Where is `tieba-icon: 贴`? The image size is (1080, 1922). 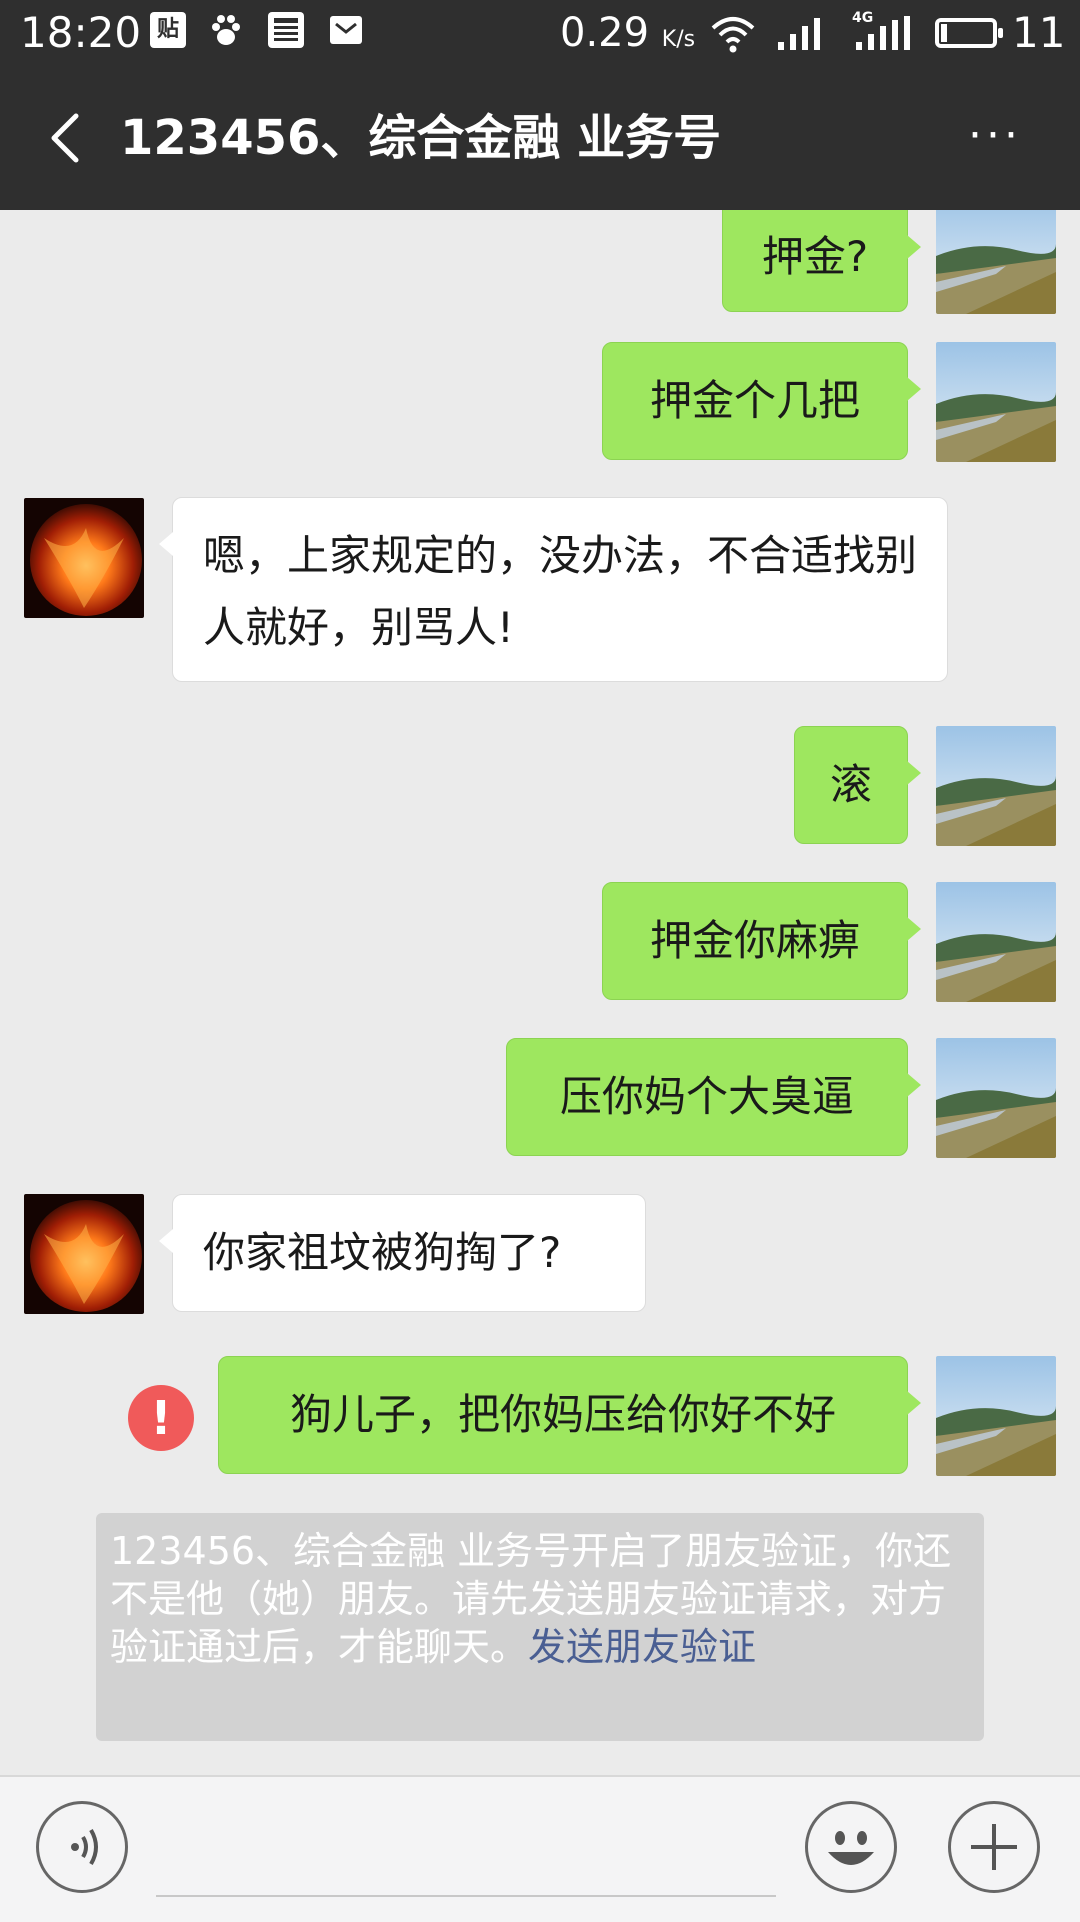 tieba-icon: 贴 is located at coordinates (168, 30).